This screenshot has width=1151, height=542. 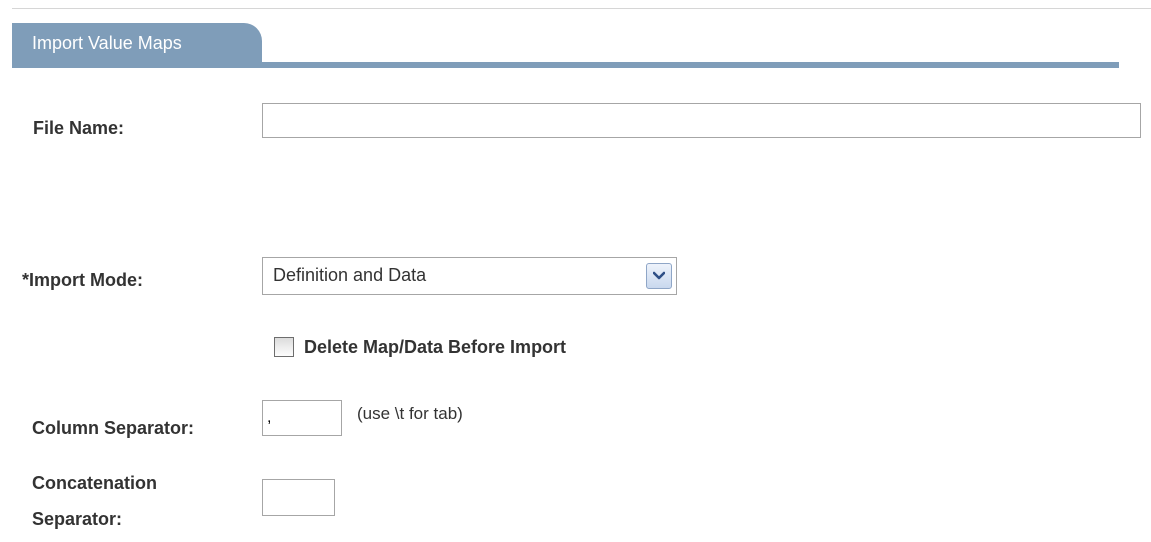 I want to click on import-mode-label: *Import Mode:, so click(x=82, y=280).